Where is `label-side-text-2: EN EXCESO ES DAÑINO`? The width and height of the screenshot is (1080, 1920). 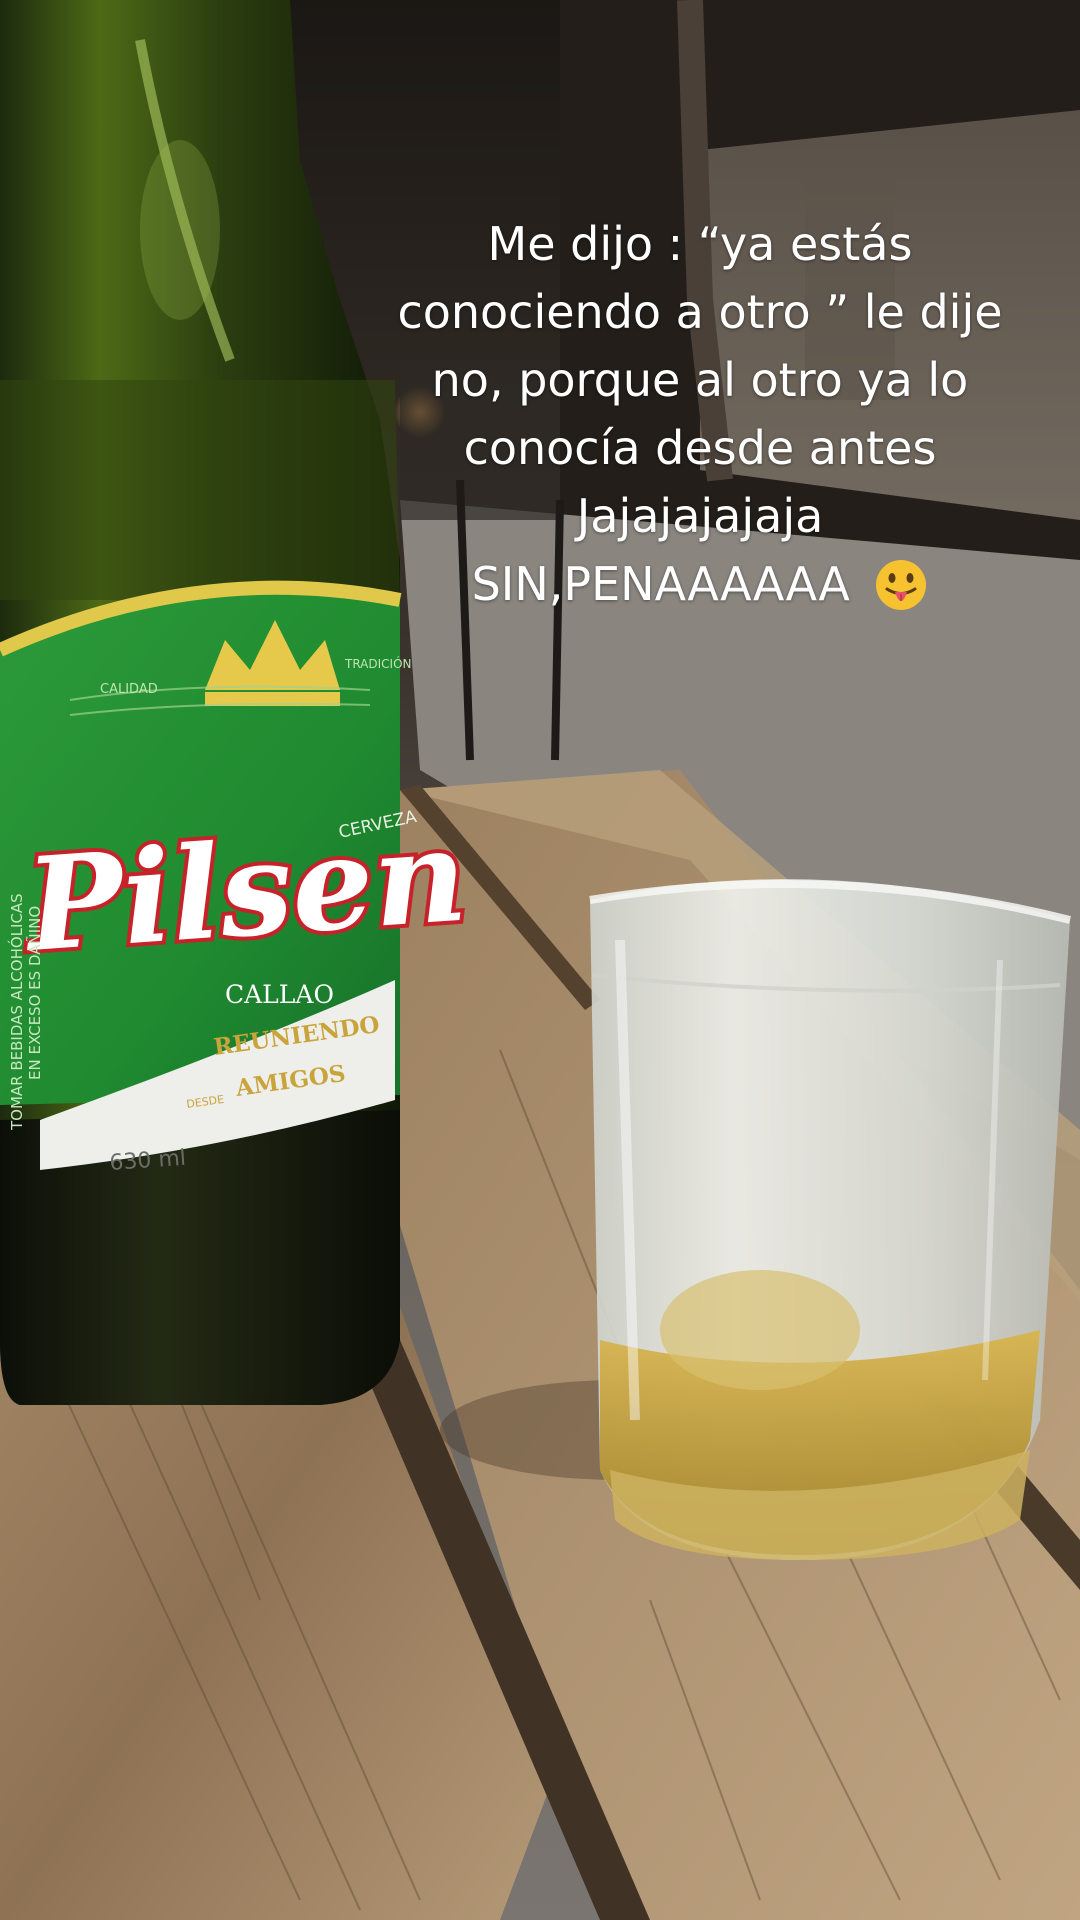
label-side-text-2: EN EXCESO ES DAÑINO is located at coordinates (34, 993).